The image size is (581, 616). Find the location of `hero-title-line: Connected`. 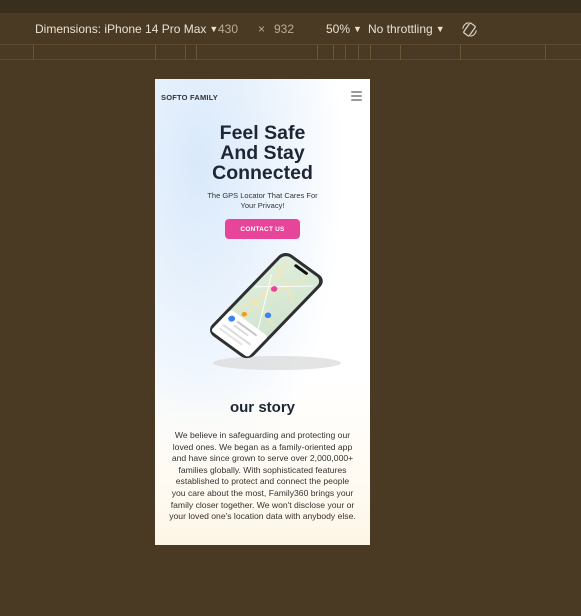

hero-title-line: Connected is located at coordinates (262, 173).